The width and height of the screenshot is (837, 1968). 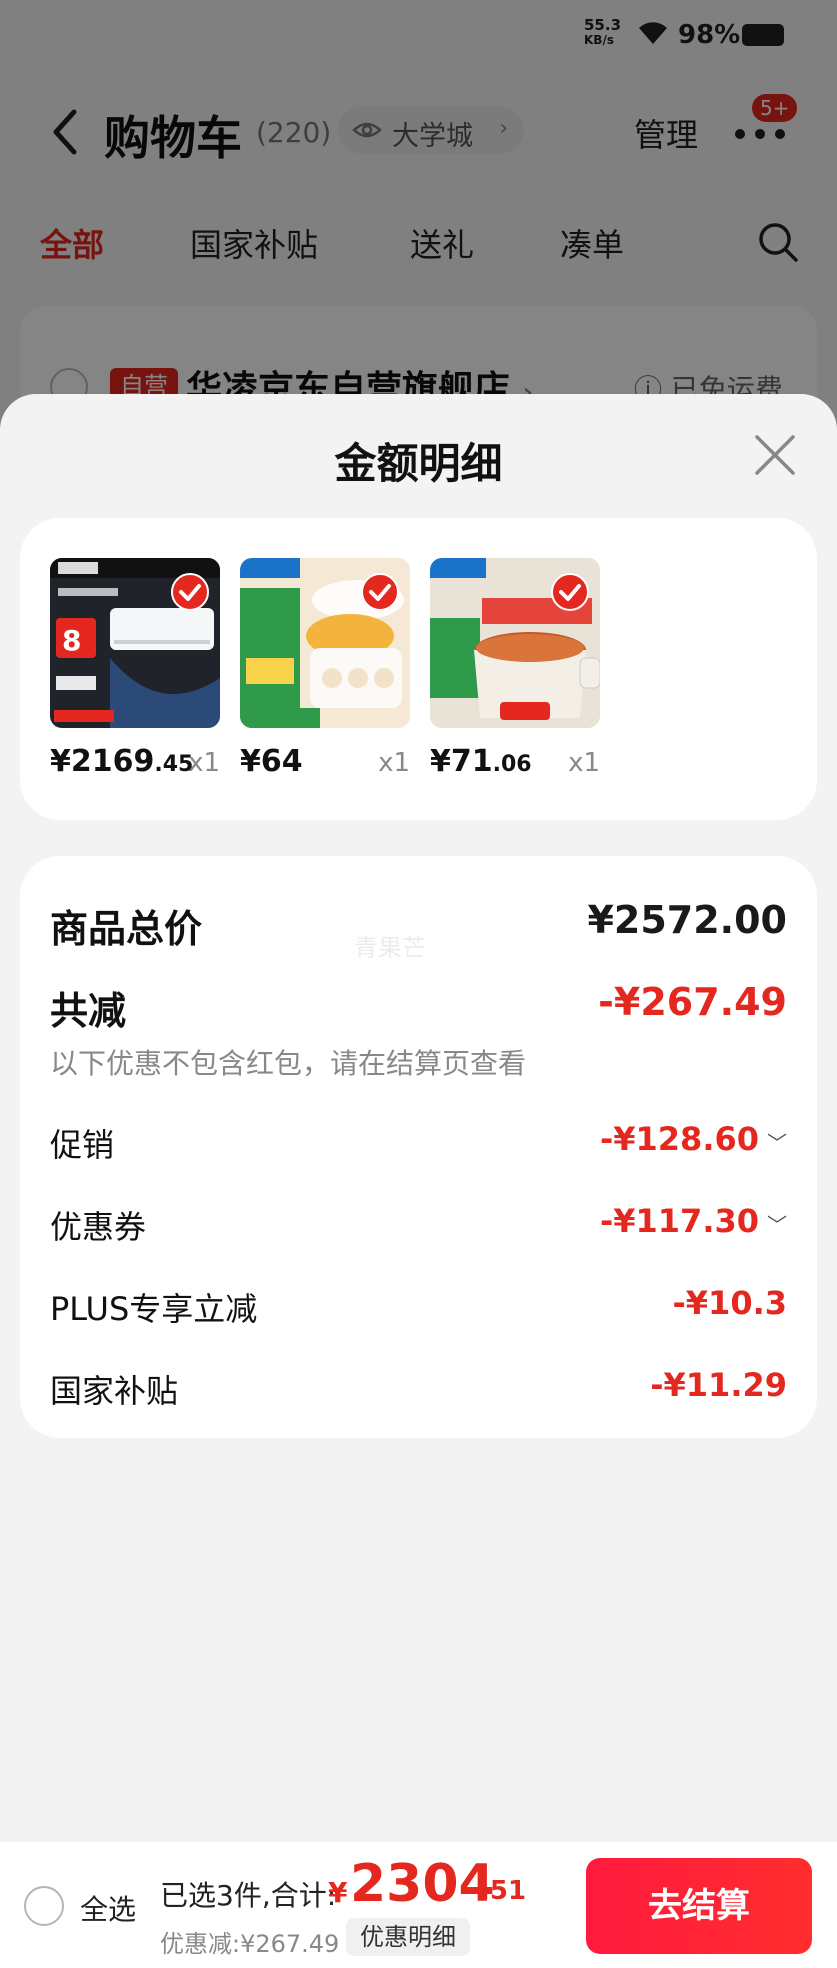 I want to click on plus-discount-label: PLUS专享立减, so click(x=154, y=1309).